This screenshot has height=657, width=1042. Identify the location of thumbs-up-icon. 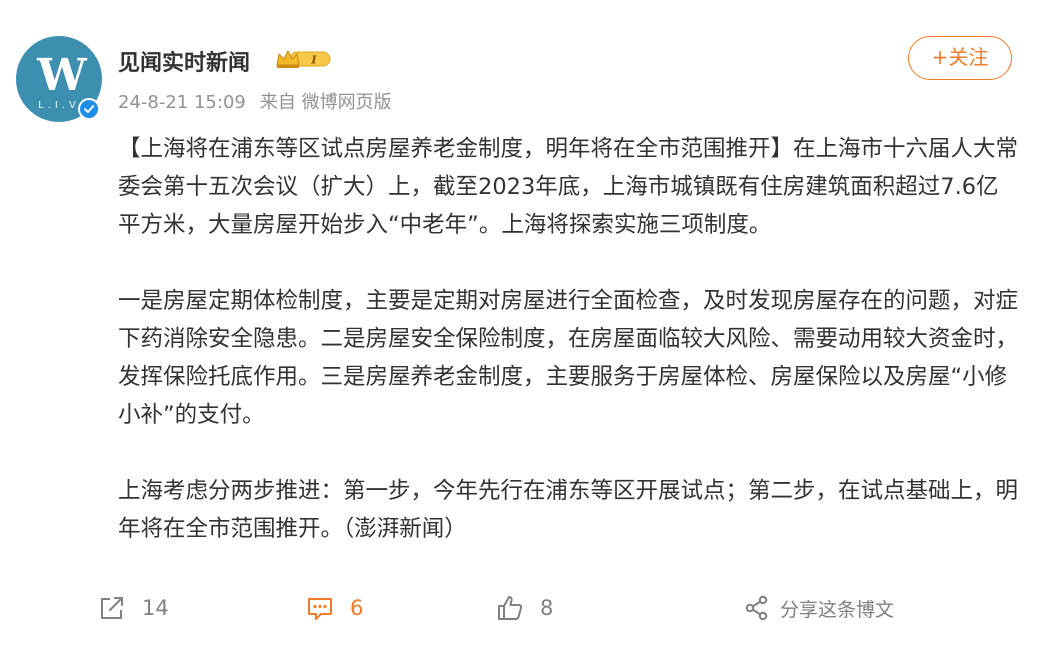
(510, 608).